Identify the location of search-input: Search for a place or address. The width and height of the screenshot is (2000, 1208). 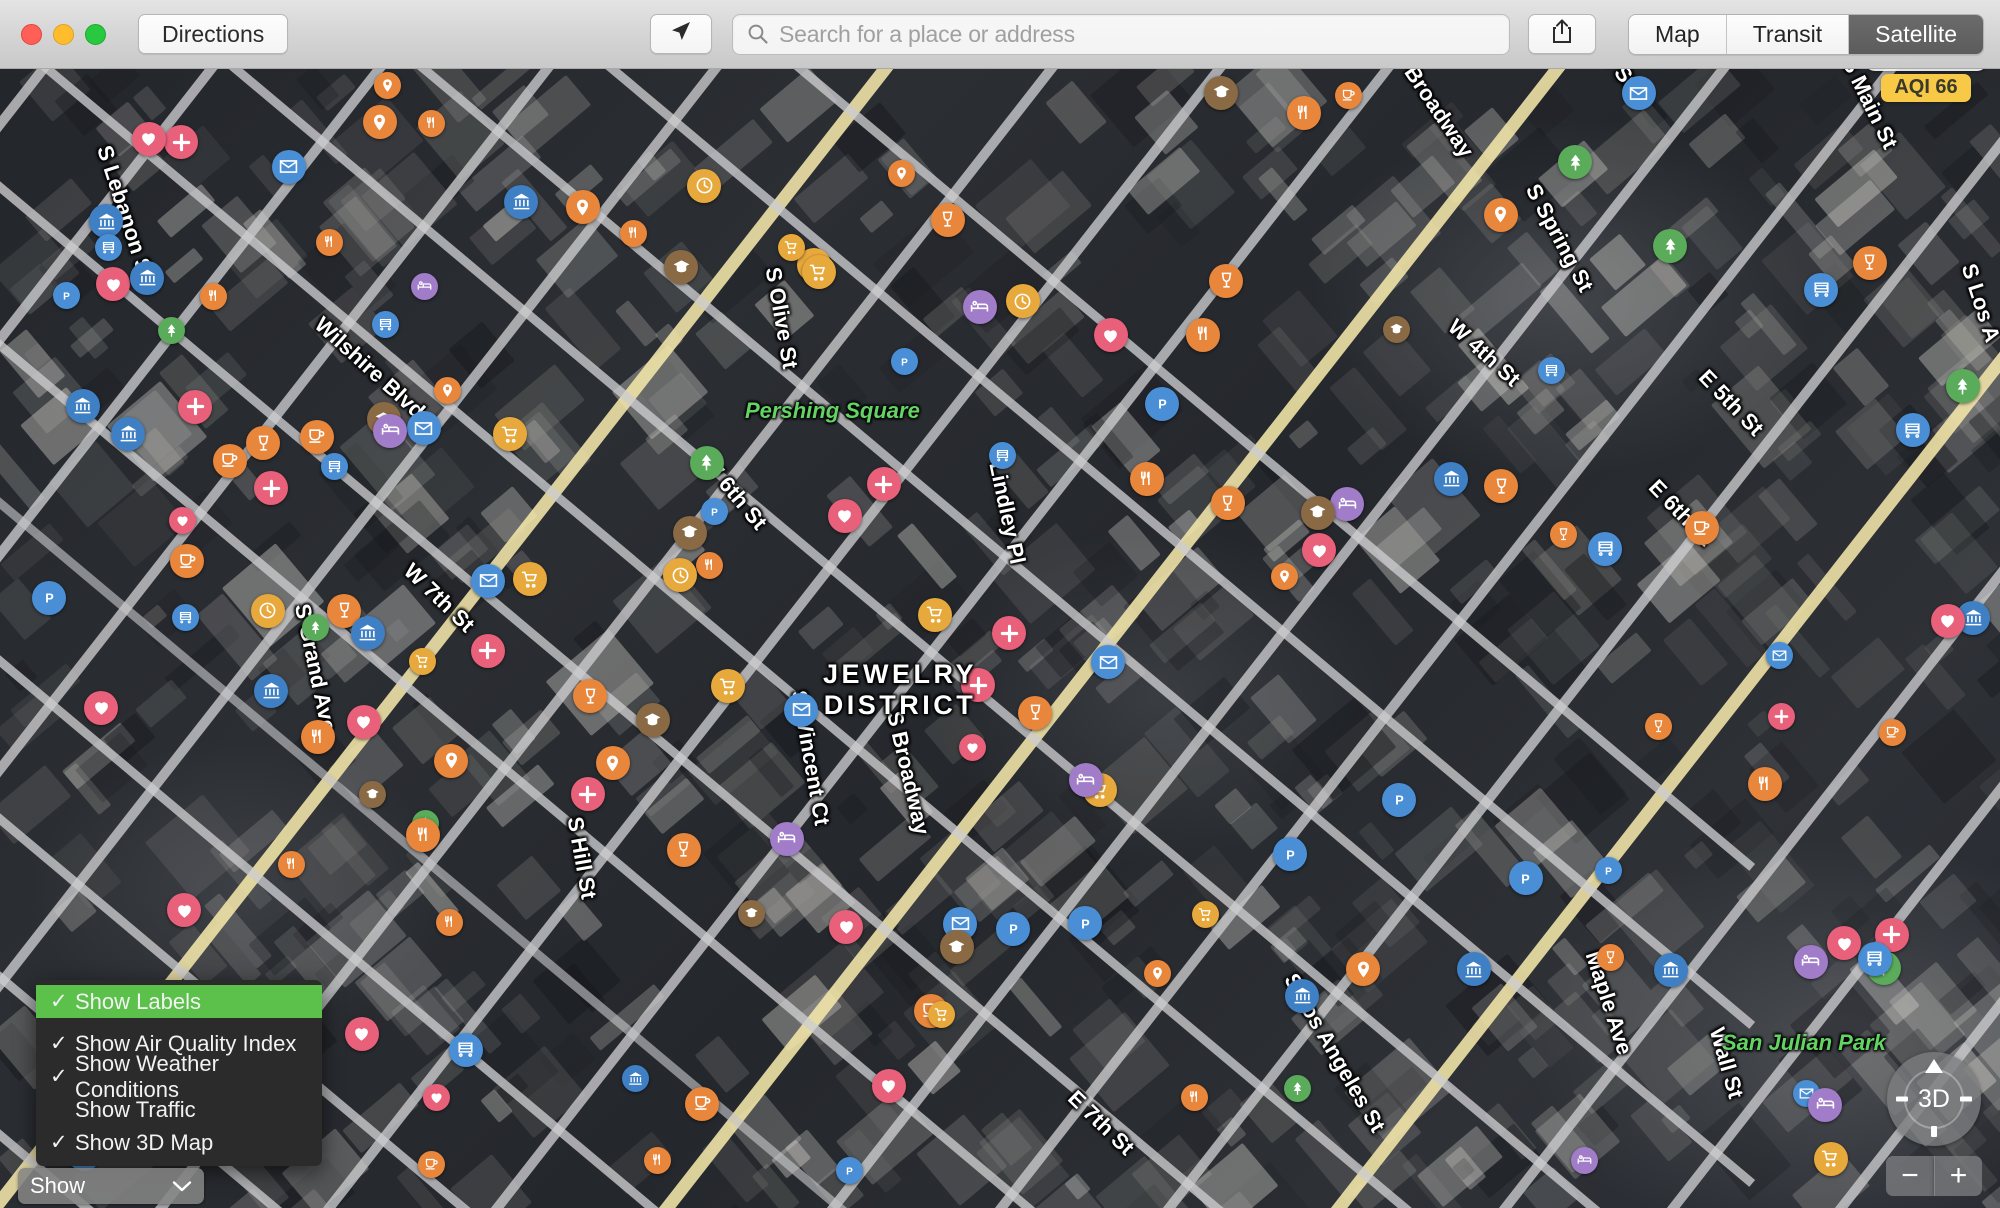
(927, 34).